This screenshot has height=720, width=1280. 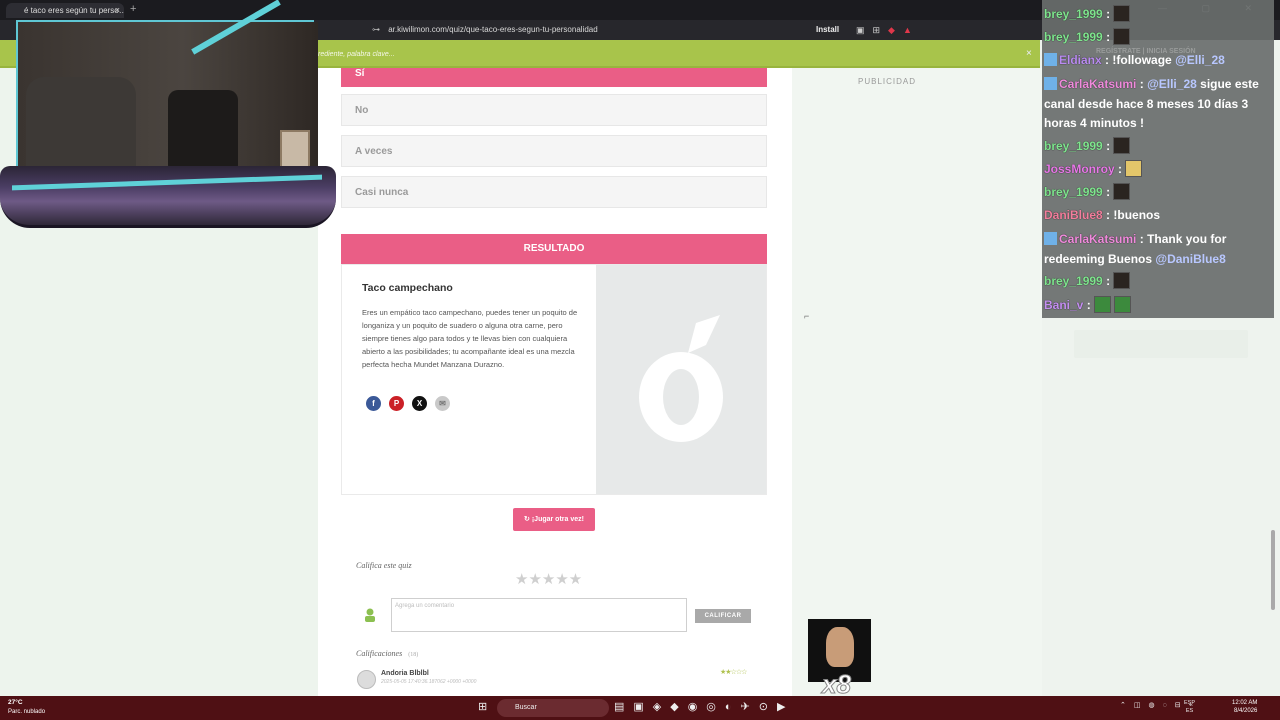 What do you see at coordinates (376, 29) in the screenshot?
I see `site-info-icon: ⊶` at bounding box center [376, 29].